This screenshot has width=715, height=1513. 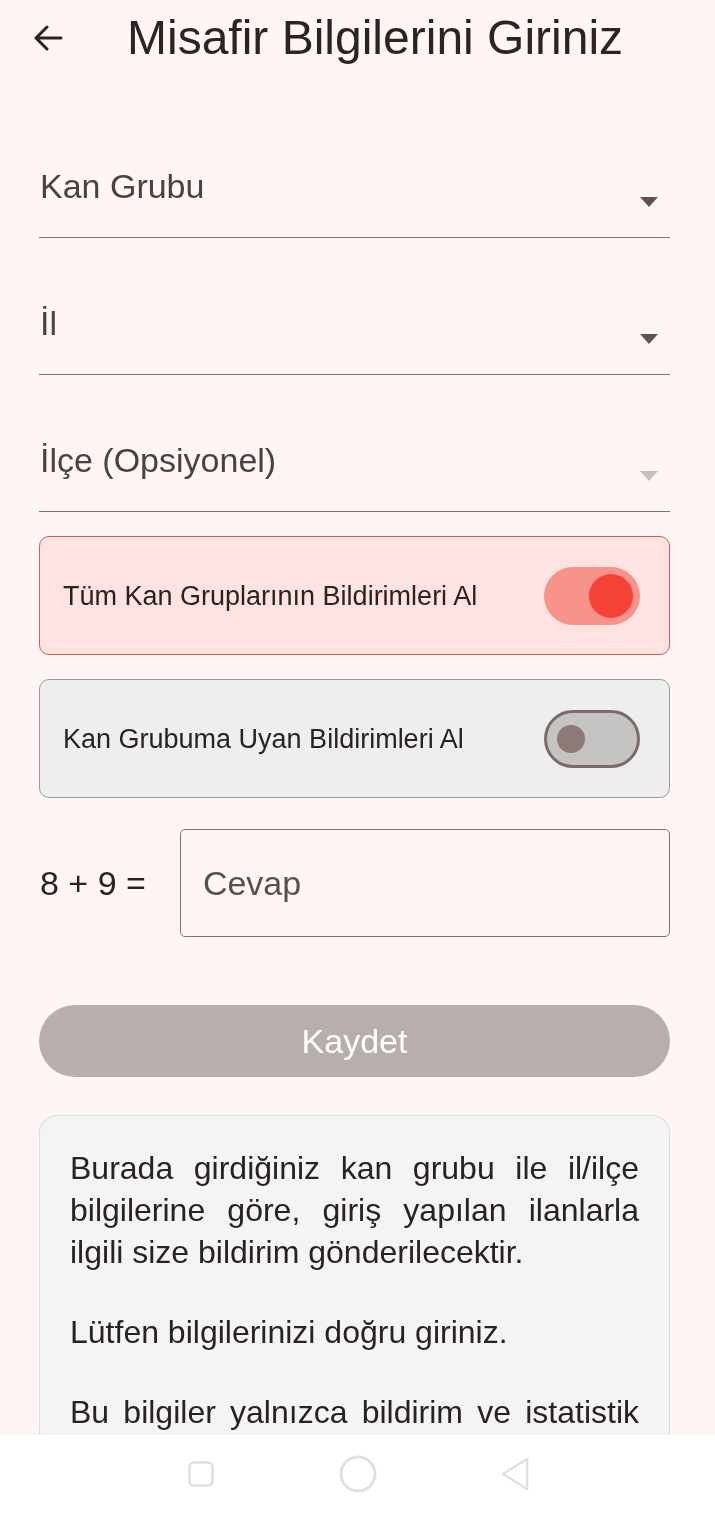 I want to click on dropdown-field: Kan Grubu, so click(x=354, y=199).